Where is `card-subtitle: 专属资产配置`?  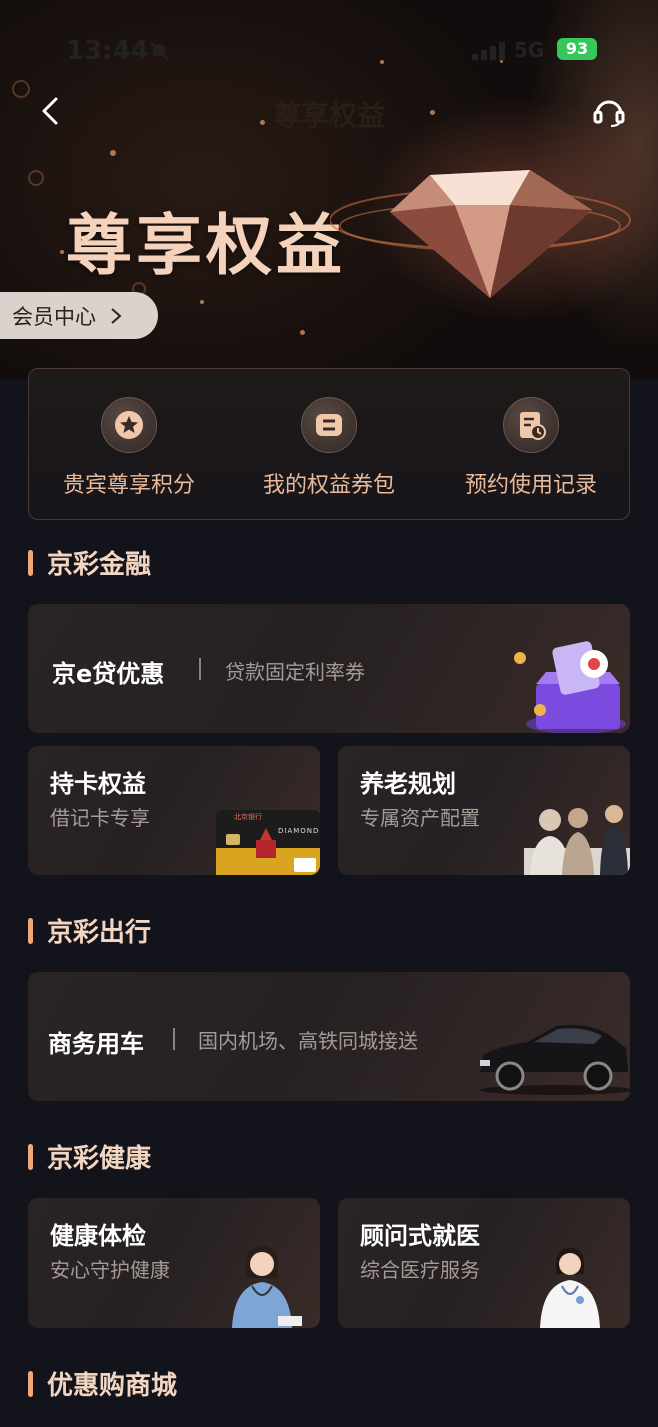 card-subtitle: 专属资产配置 is located at coordinates (420, 818).